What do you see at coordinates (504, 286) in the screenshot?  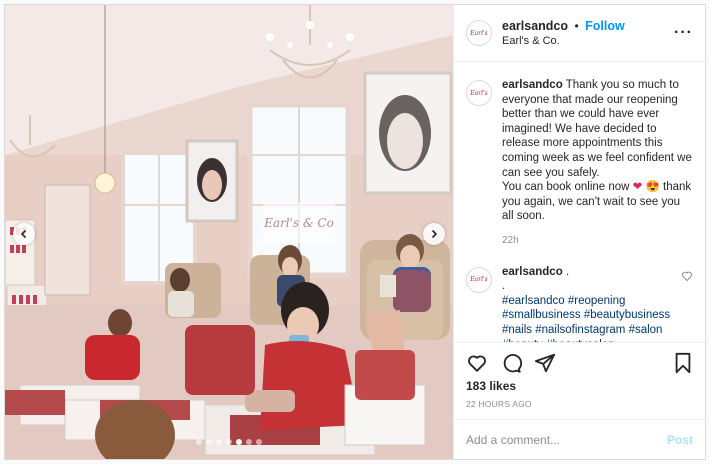 I see `comment-line-2: .` at bounding box center [504, 286].